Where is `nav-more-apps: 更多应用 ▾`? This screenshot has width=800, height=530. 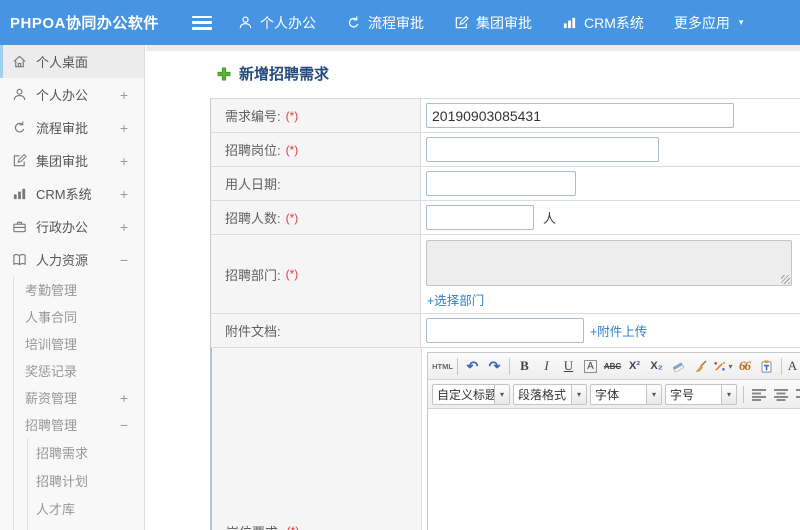
nav-more-apps: 更多应用 ▾ is located at coordinates (709, 23).